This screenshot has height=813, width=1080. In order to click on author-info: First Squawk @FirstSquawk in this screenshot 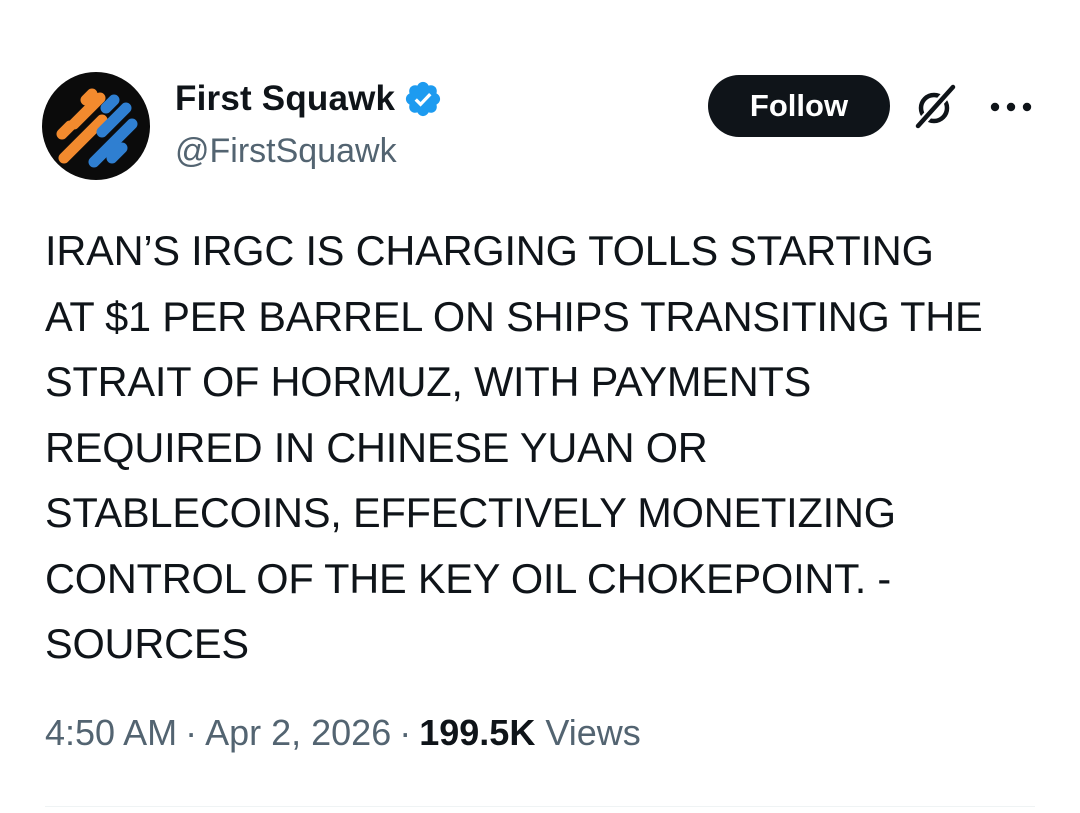, I will do `click(309, 123)`.